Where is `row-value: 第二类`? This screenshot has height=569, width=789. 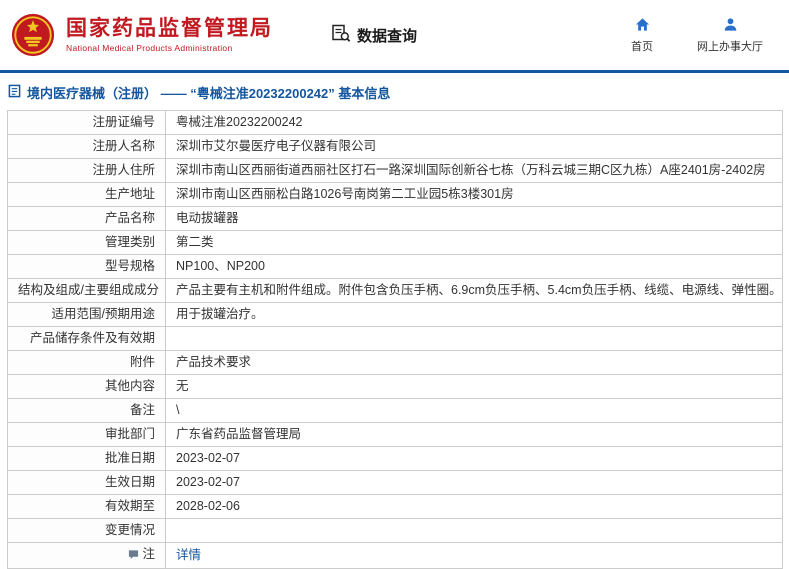 row-value: 第二类 is located at coordinates (195, 242).